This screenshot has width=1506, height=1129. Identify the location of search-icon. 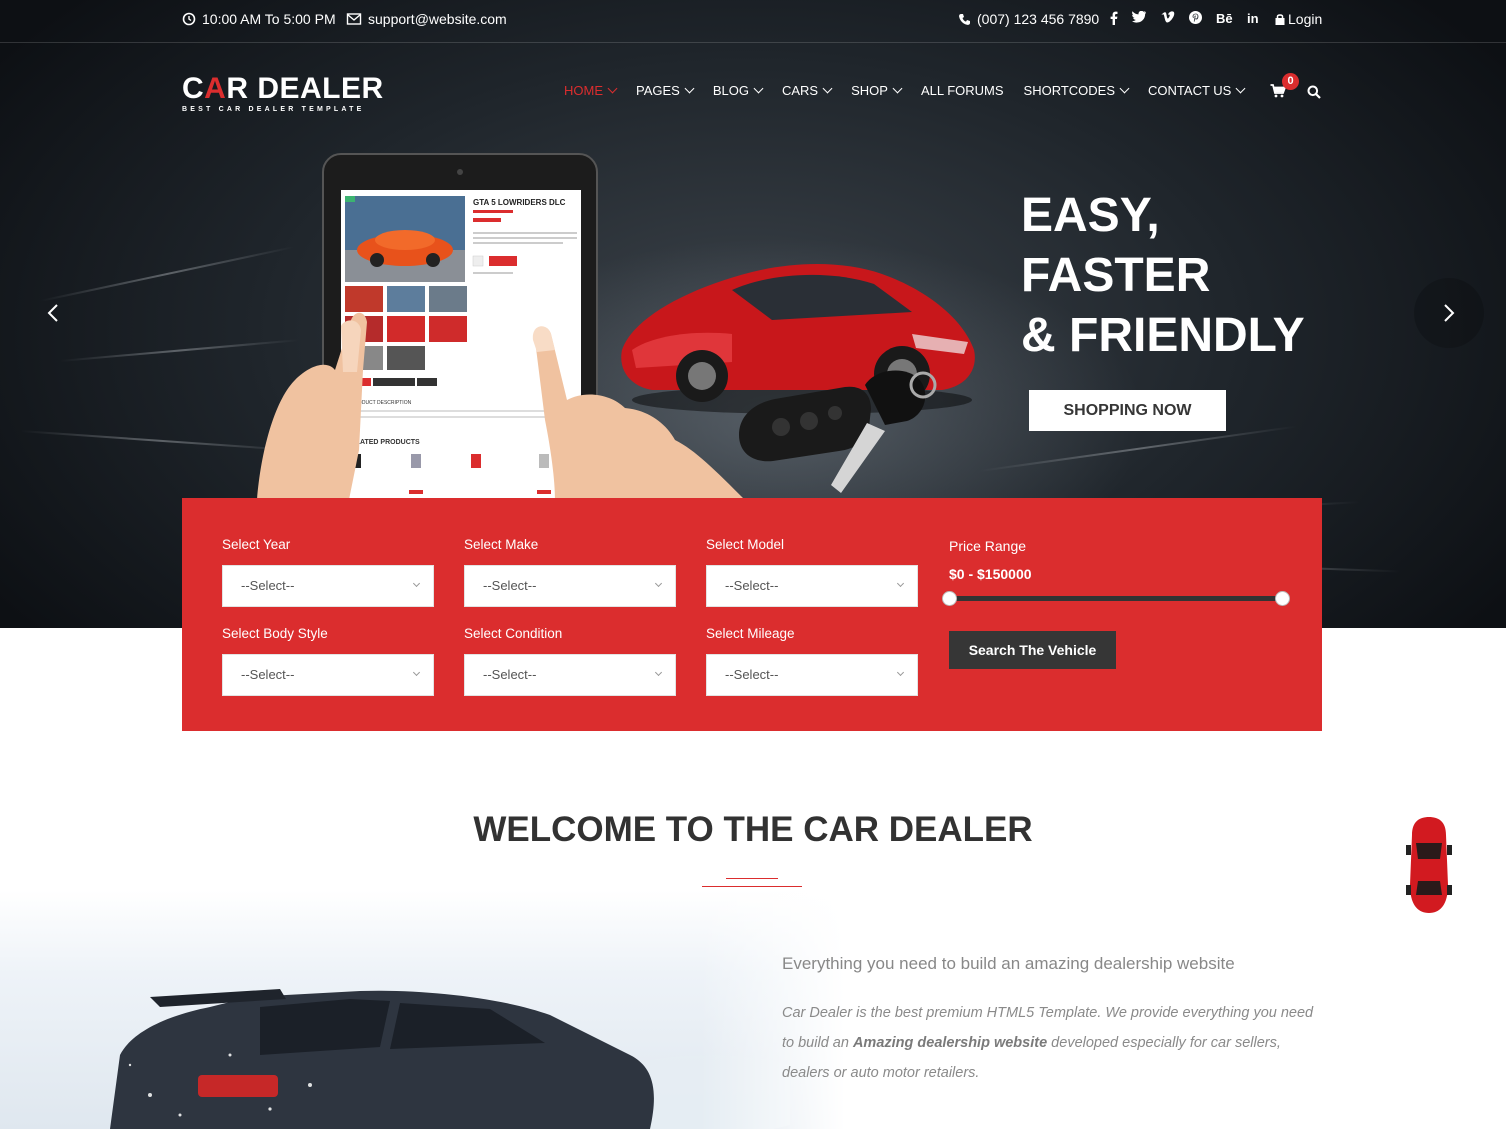
(1314, 92).